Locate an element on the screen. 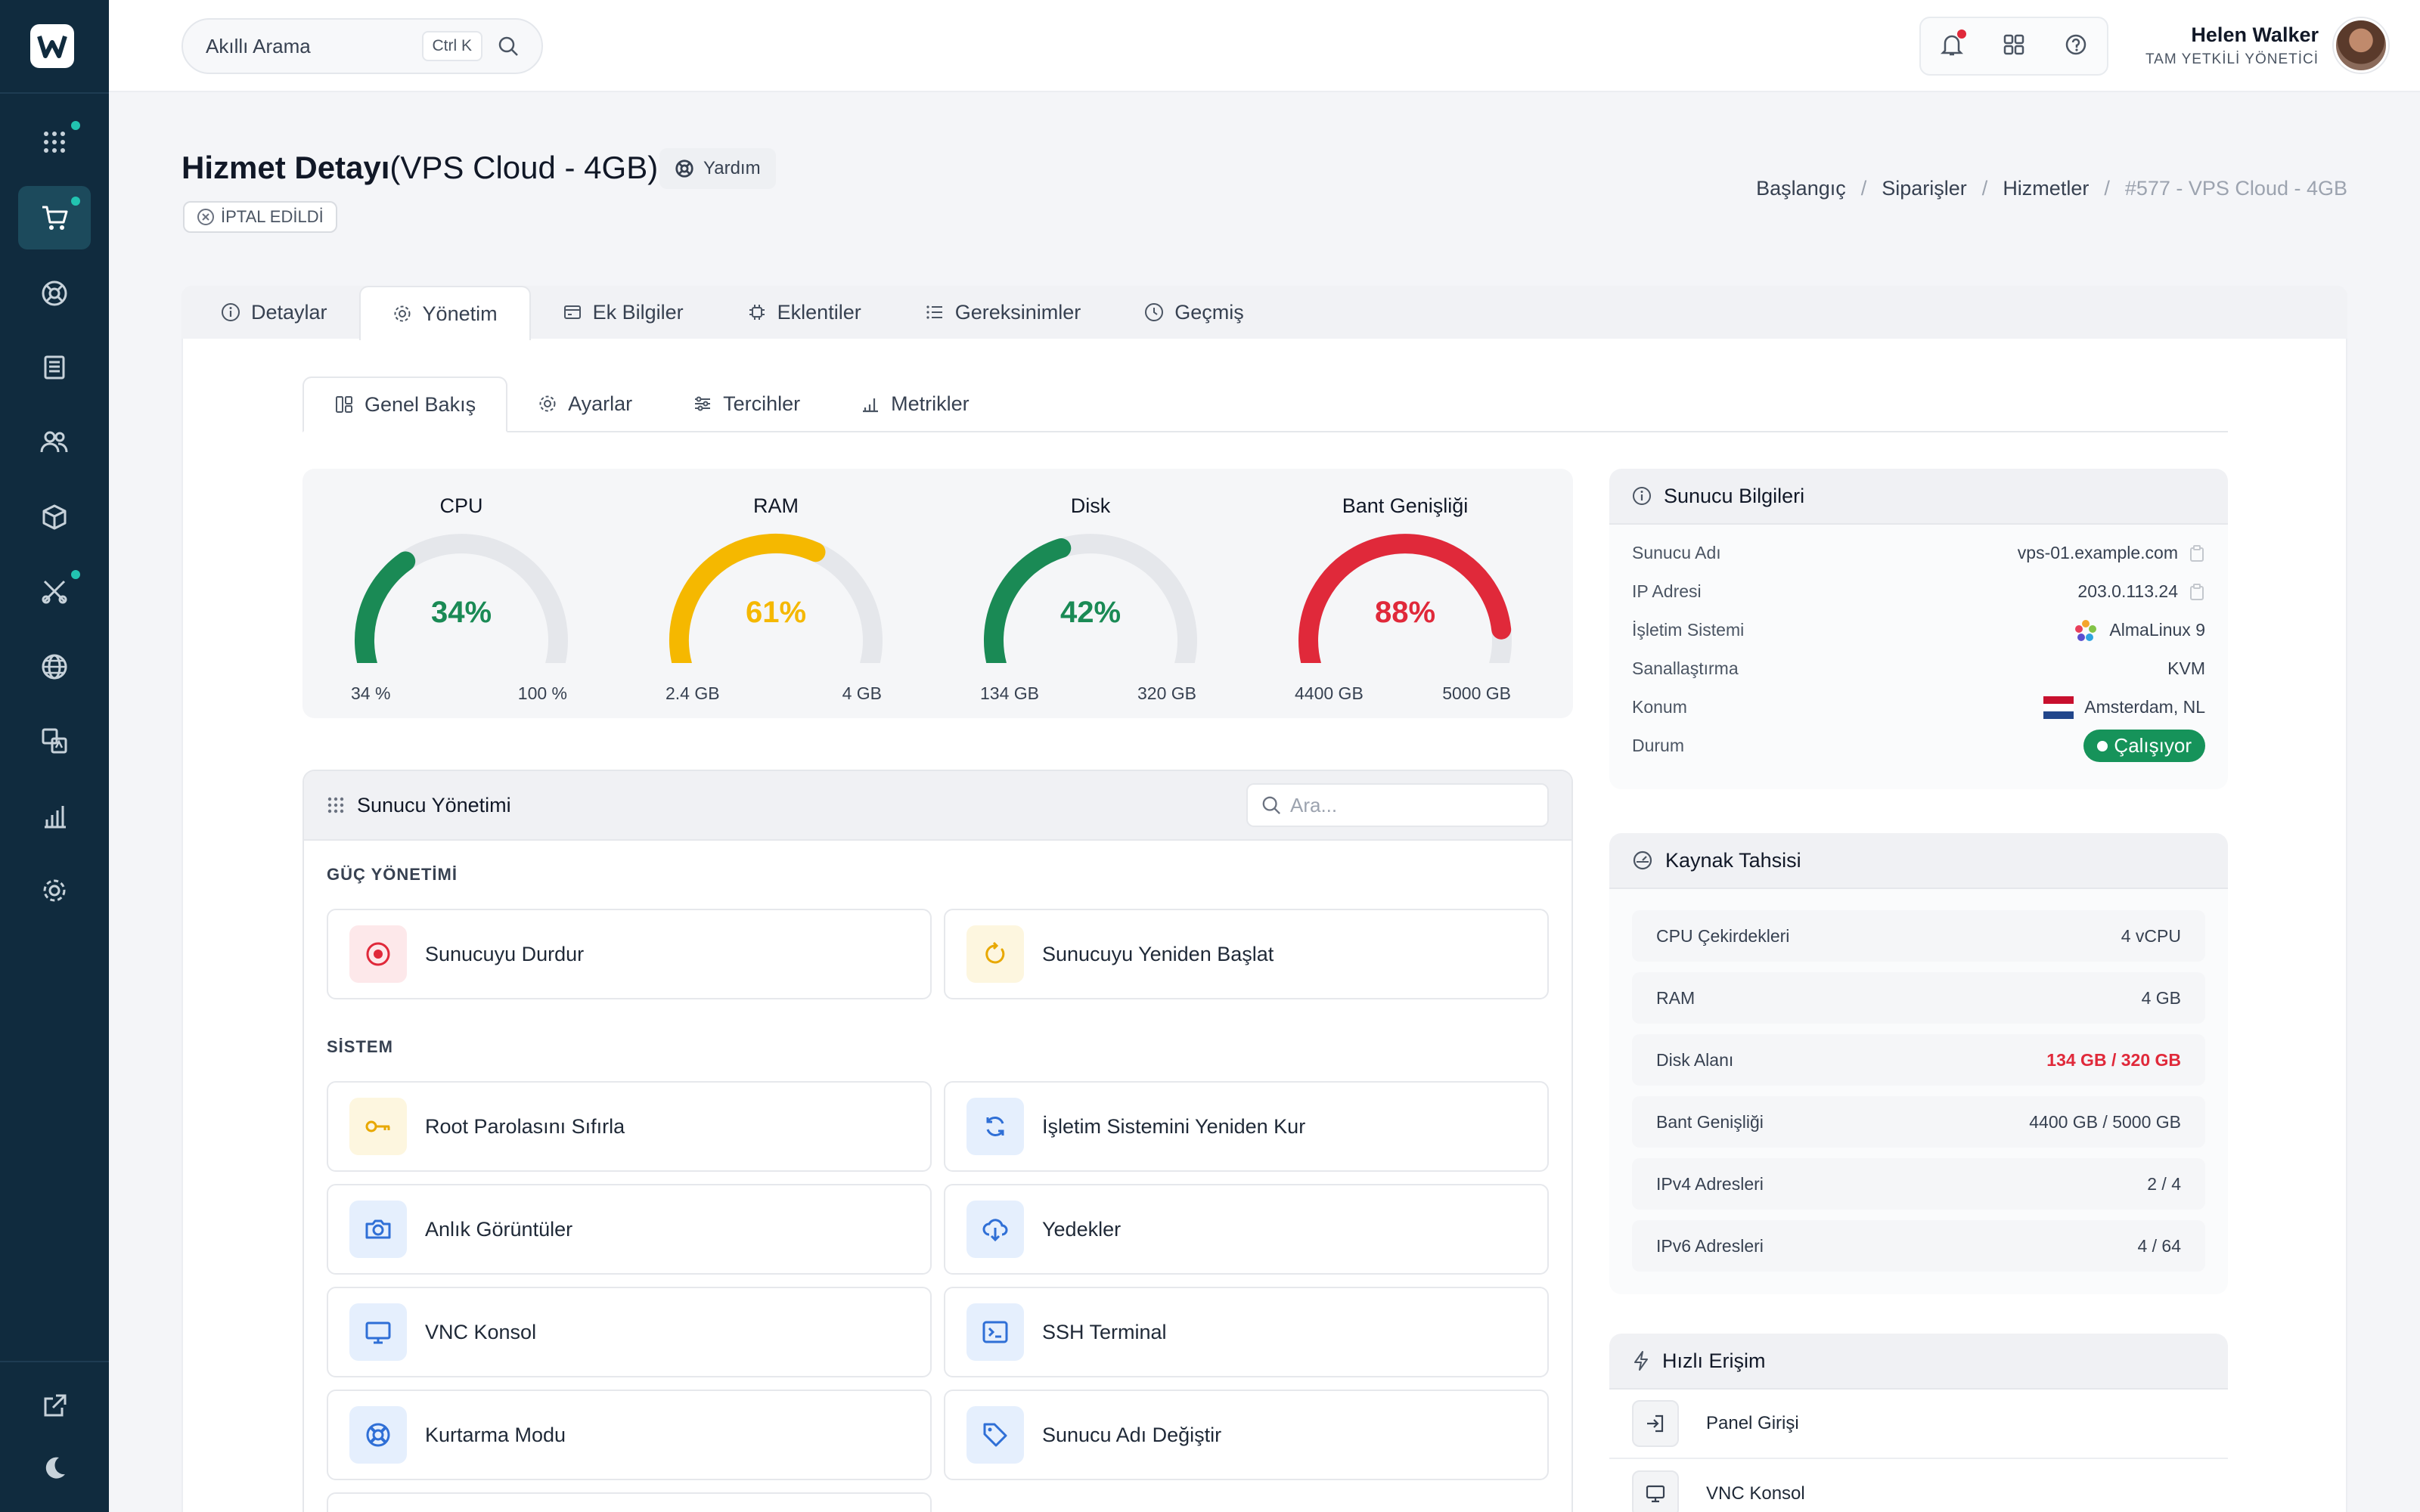 The width and height of the screenshot is (2420, 1512). sidebar-item-products is located at coordinates (54, 517).